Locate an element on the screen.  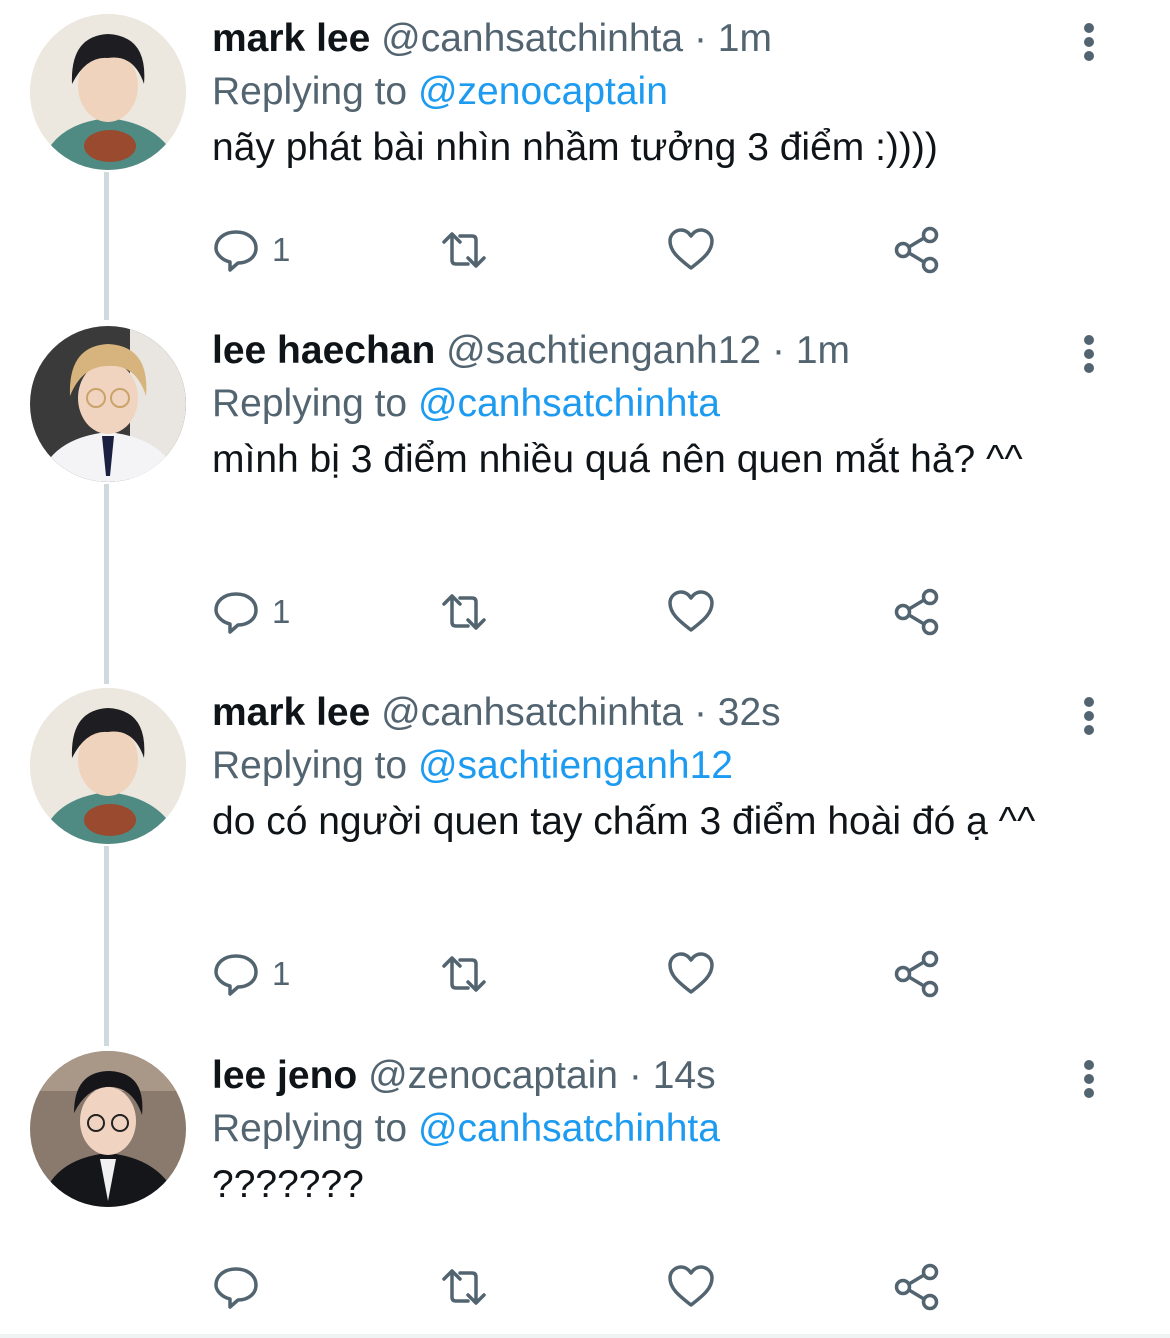
replying-to: Replying to @sachtienganh12 is located at coordinates (472, 766).